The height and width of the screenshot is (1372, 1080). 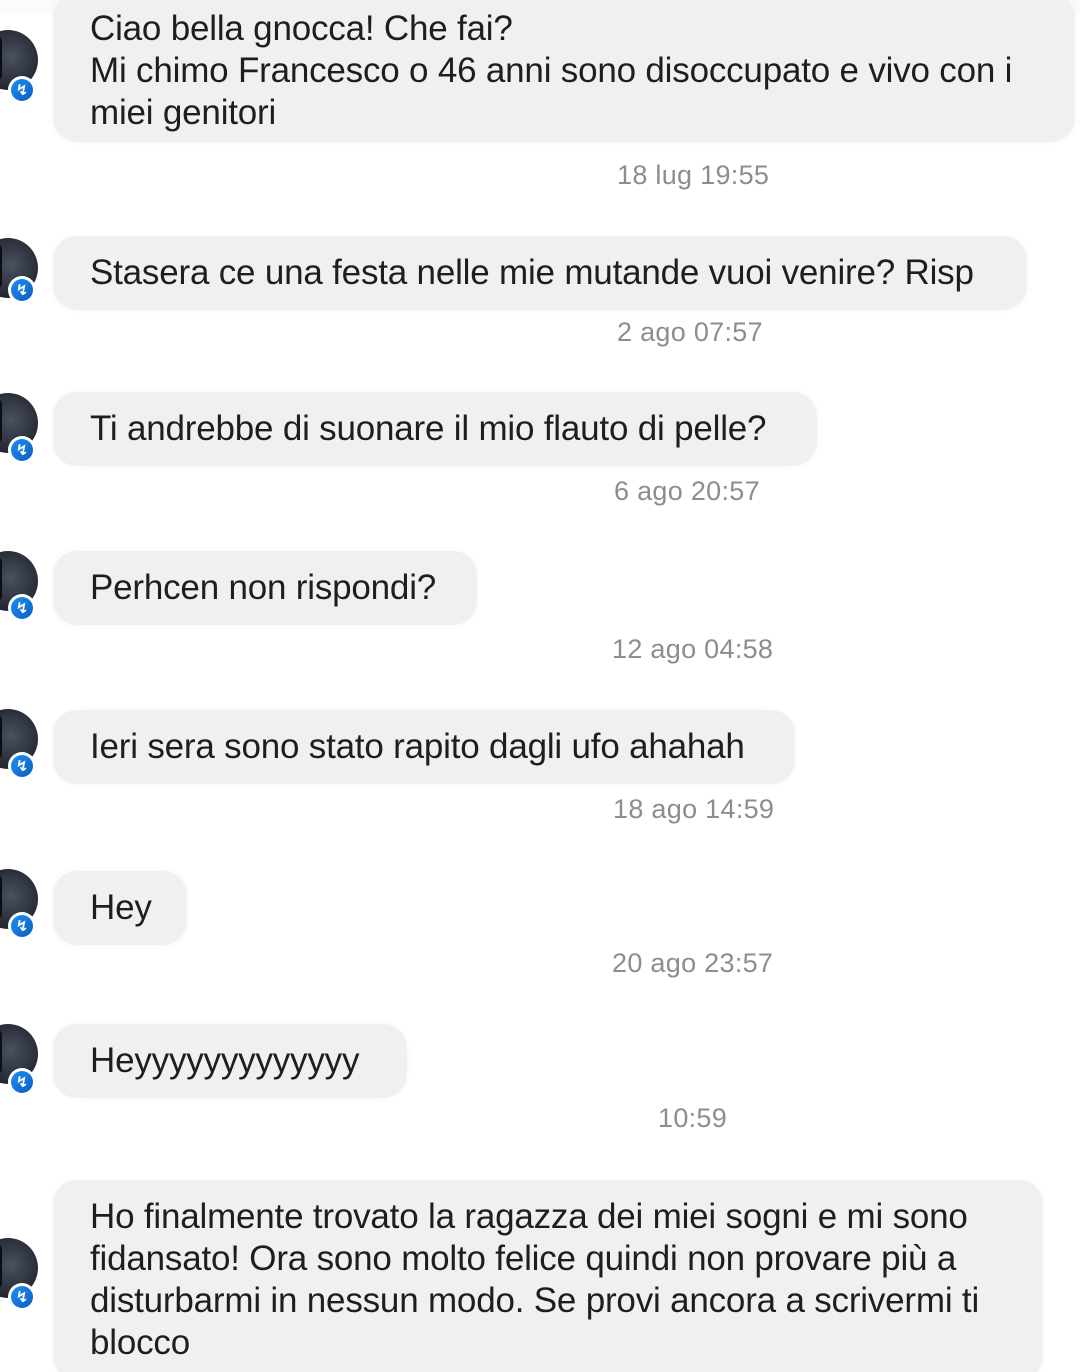 What do you see at coordinates (690, 332) in the screenshot?
I see `message-timestamp: 2 ago 07:57` at bounding box center [690, 332].